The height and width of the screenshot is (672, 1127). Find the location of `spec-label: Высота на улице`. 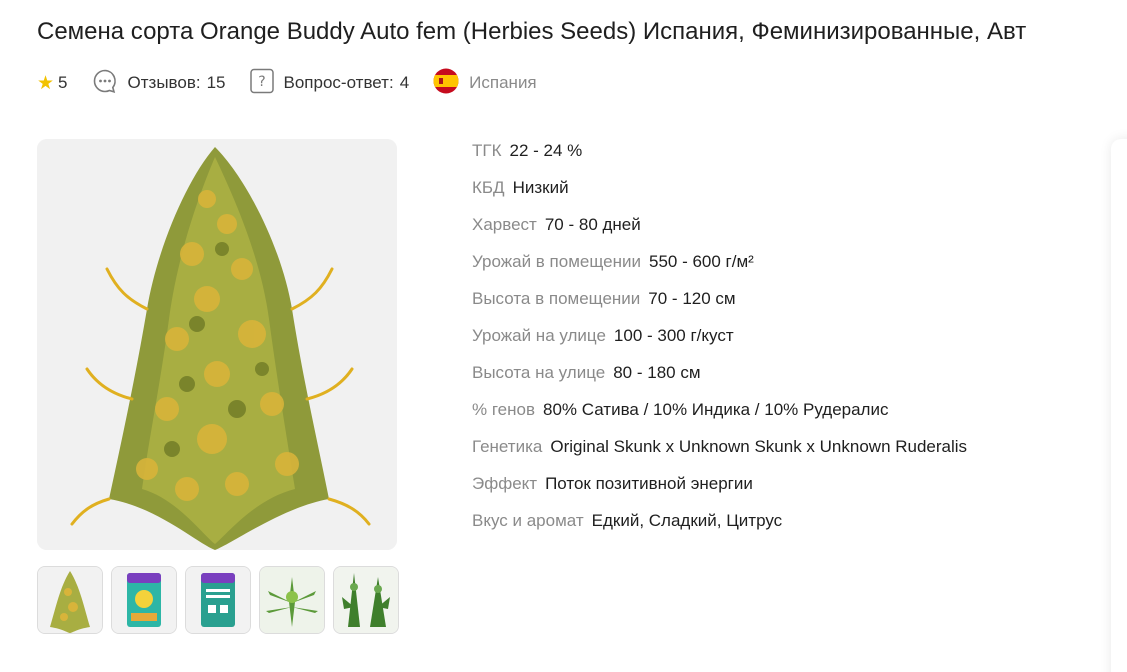

spec-label: Высота на улице is located at coordinates (539, 372).